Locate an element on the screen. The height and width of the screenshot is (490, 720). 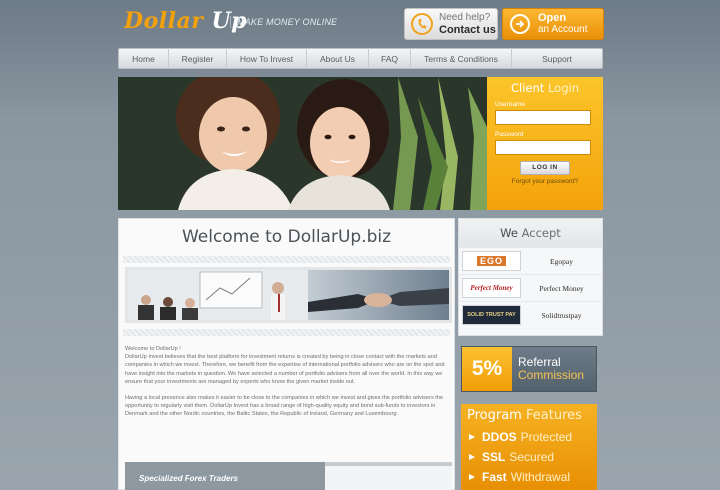
we-accept-word-accept: Accept is located at coordinates (541, 233).